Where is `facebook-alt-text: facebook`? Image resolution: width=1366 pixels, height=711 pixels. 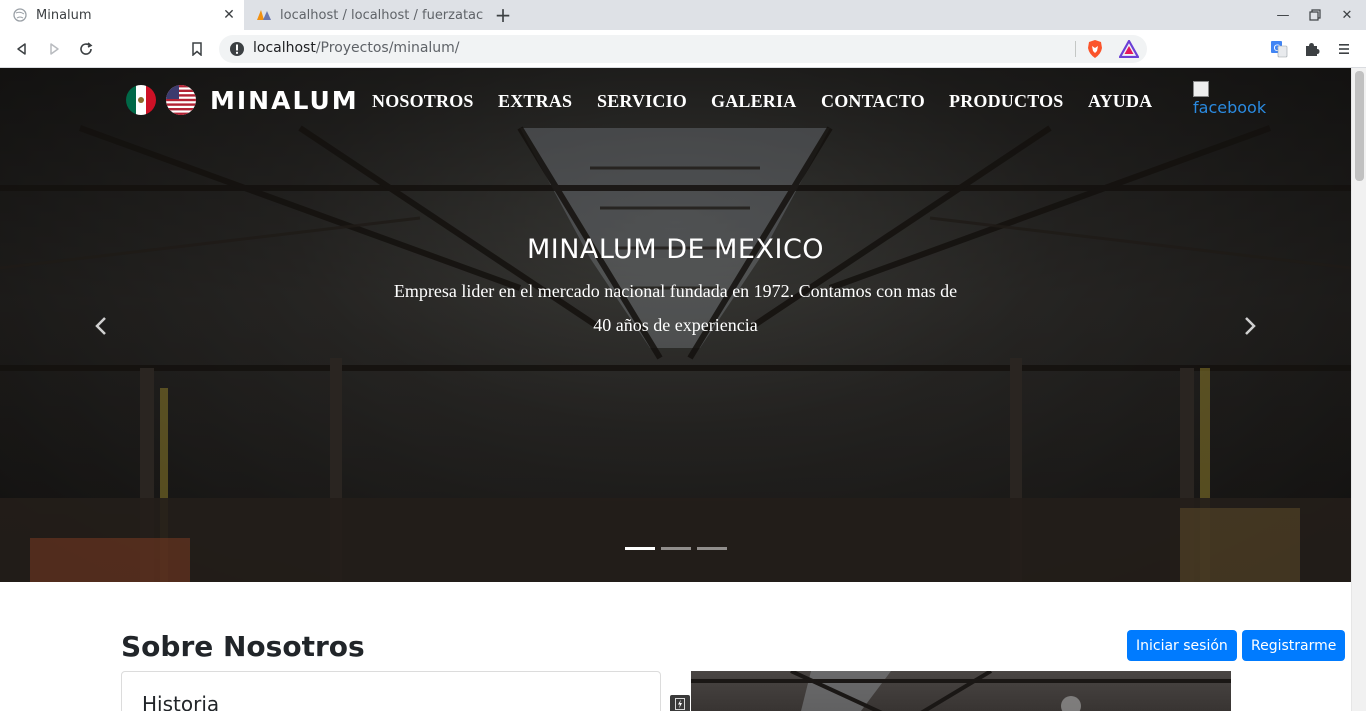
facebook-alt-text: facebook is located at coordinates (1230, 107).